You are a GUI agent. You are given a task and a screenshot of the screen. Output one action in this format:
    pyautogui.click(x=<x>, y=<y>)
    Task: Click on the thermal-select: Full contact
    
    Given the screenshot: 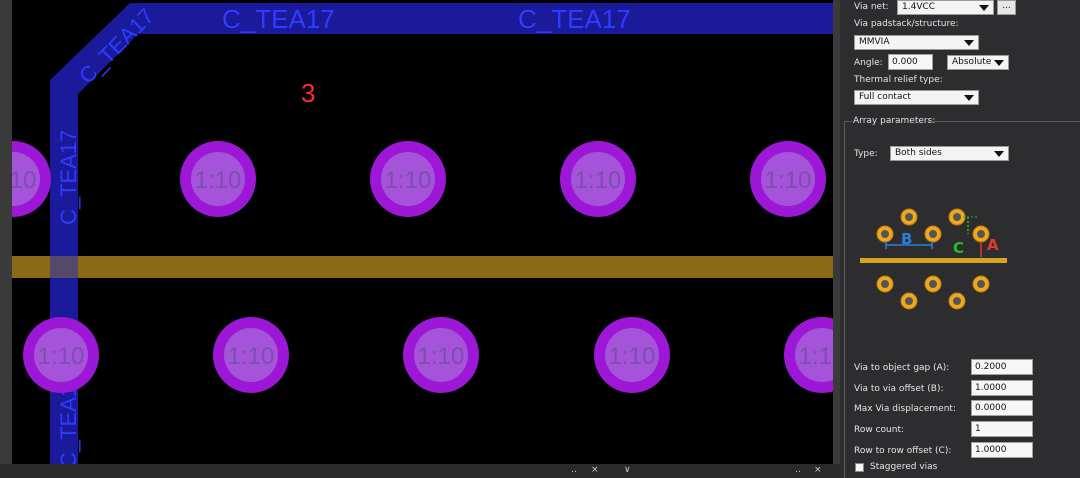 What is the action you would take?
    pyautogui.click(x=916, y=97)
    